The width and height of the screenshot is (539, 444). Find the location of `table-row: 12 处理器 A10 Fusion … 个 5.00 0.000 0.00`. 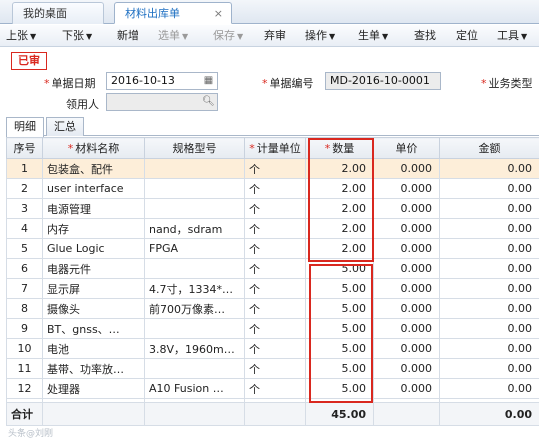

table-row: 12 处理器 A10 Fusion … 个 5.00 0.000 0.00 is located at coordinates (272, 388).